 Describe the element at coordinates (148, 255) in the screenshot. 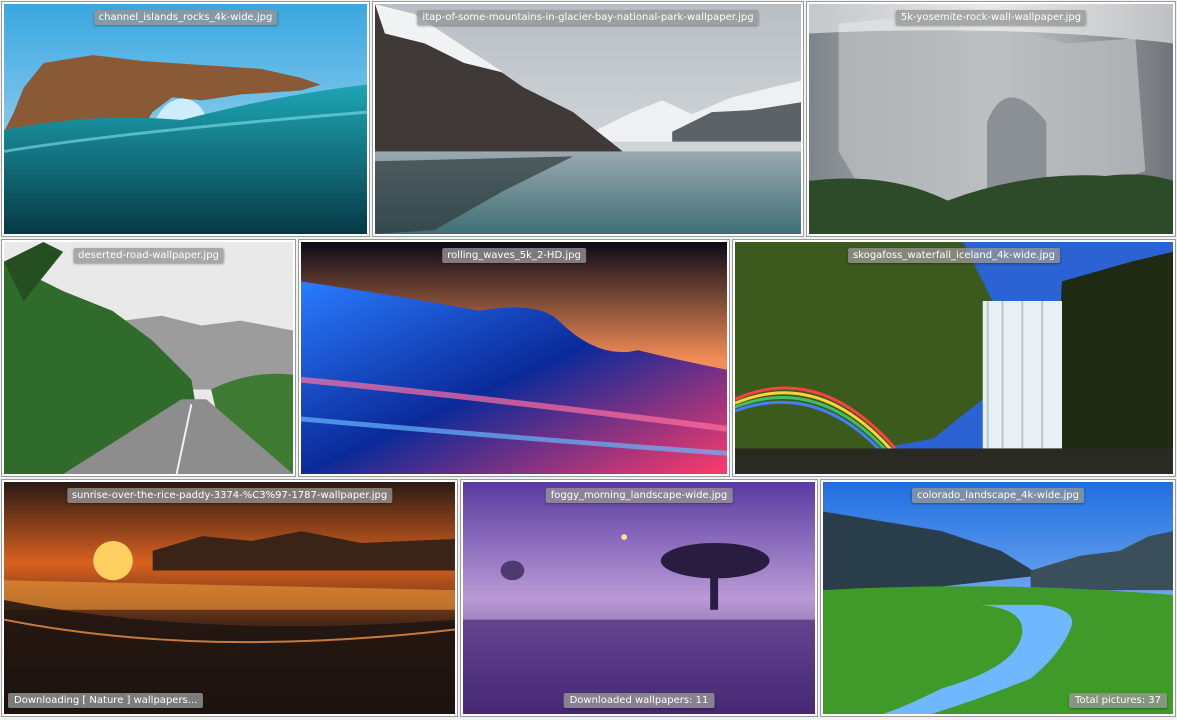

I see `wallpaper-filename-label: deserted-road-wallpaper.jpg` at that location.